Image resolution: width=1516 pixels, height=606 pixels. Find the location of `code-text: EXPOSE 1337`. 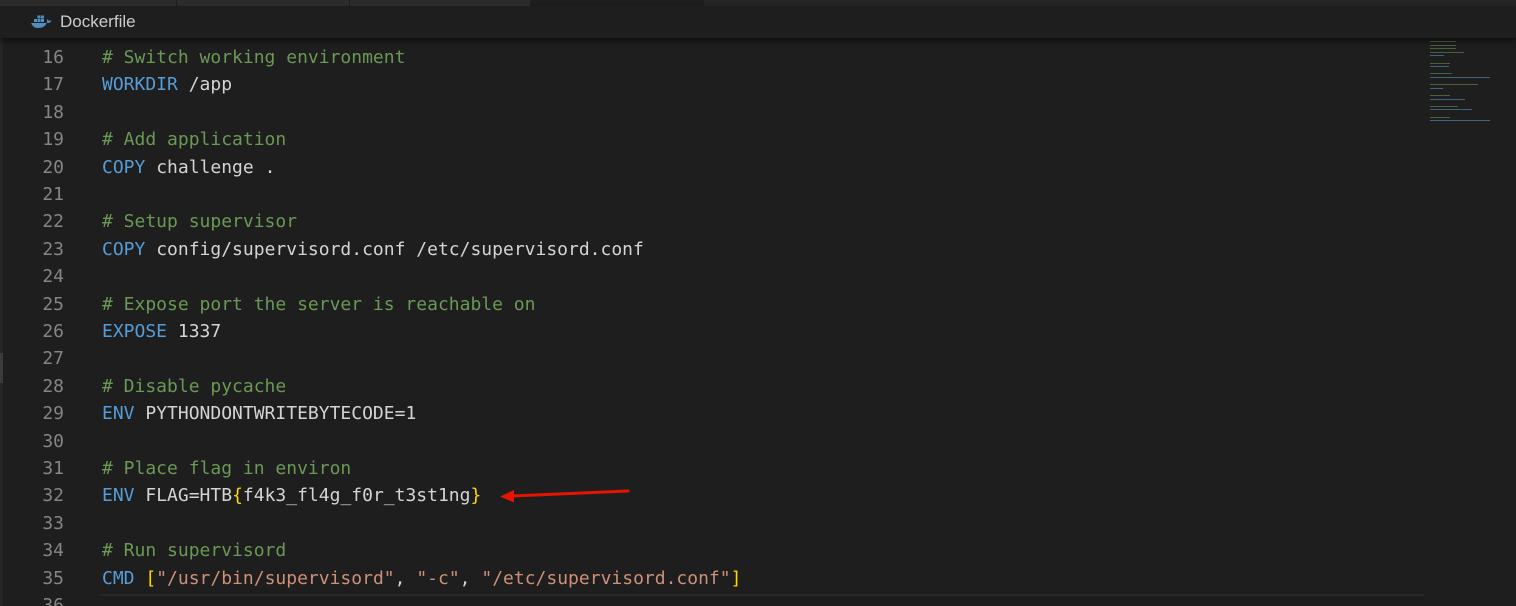

code-text: EXPOSE 1337 is located at coordinates (161, 331).